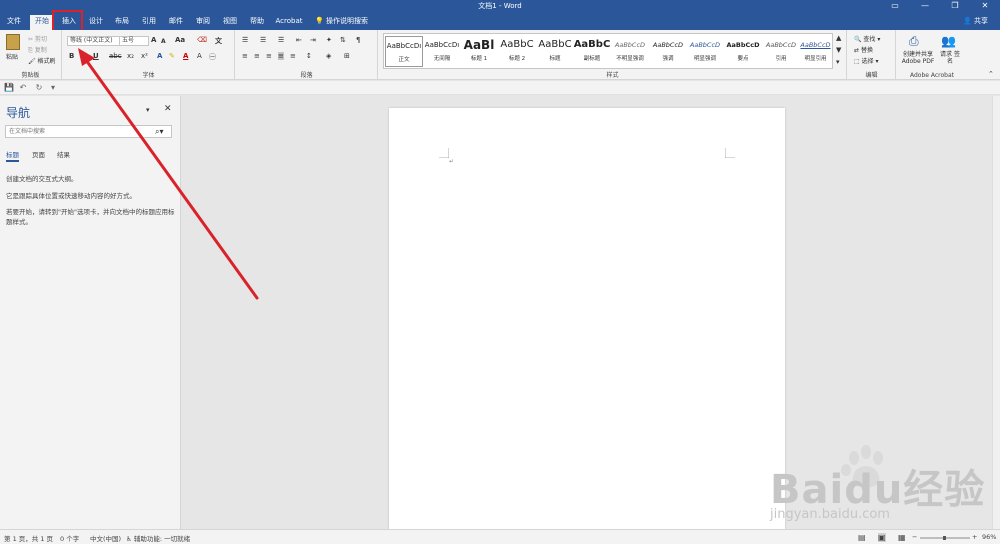  Describe the element at coordinates (163, 41) in the screenshot. I see `shrink-font-button: A` at that location.